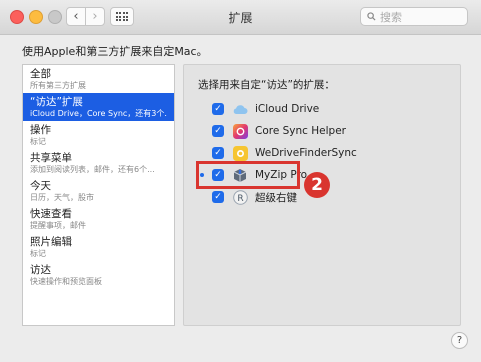 This screenshot has width=481, height=362. What do you see at coordinates (317, 185) in the screenshot?
I see `step-badge: 2` at bounding box center [317, 185].